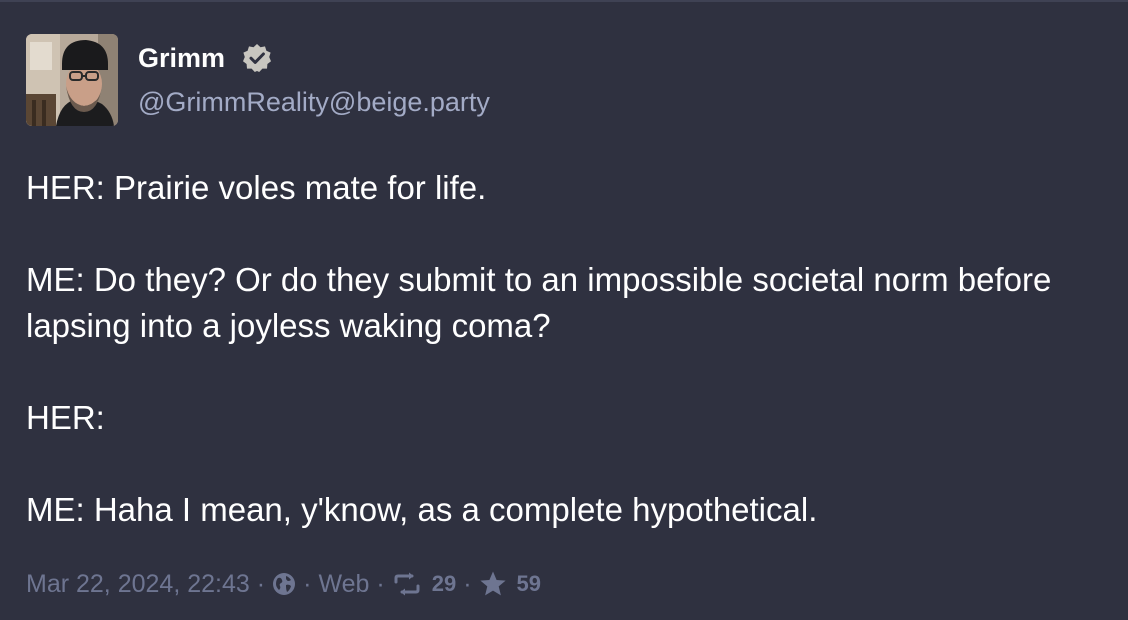 Image resolution: width=1128 pixels, height=620 pixels. I want to click on avatar, so click(72, 80).